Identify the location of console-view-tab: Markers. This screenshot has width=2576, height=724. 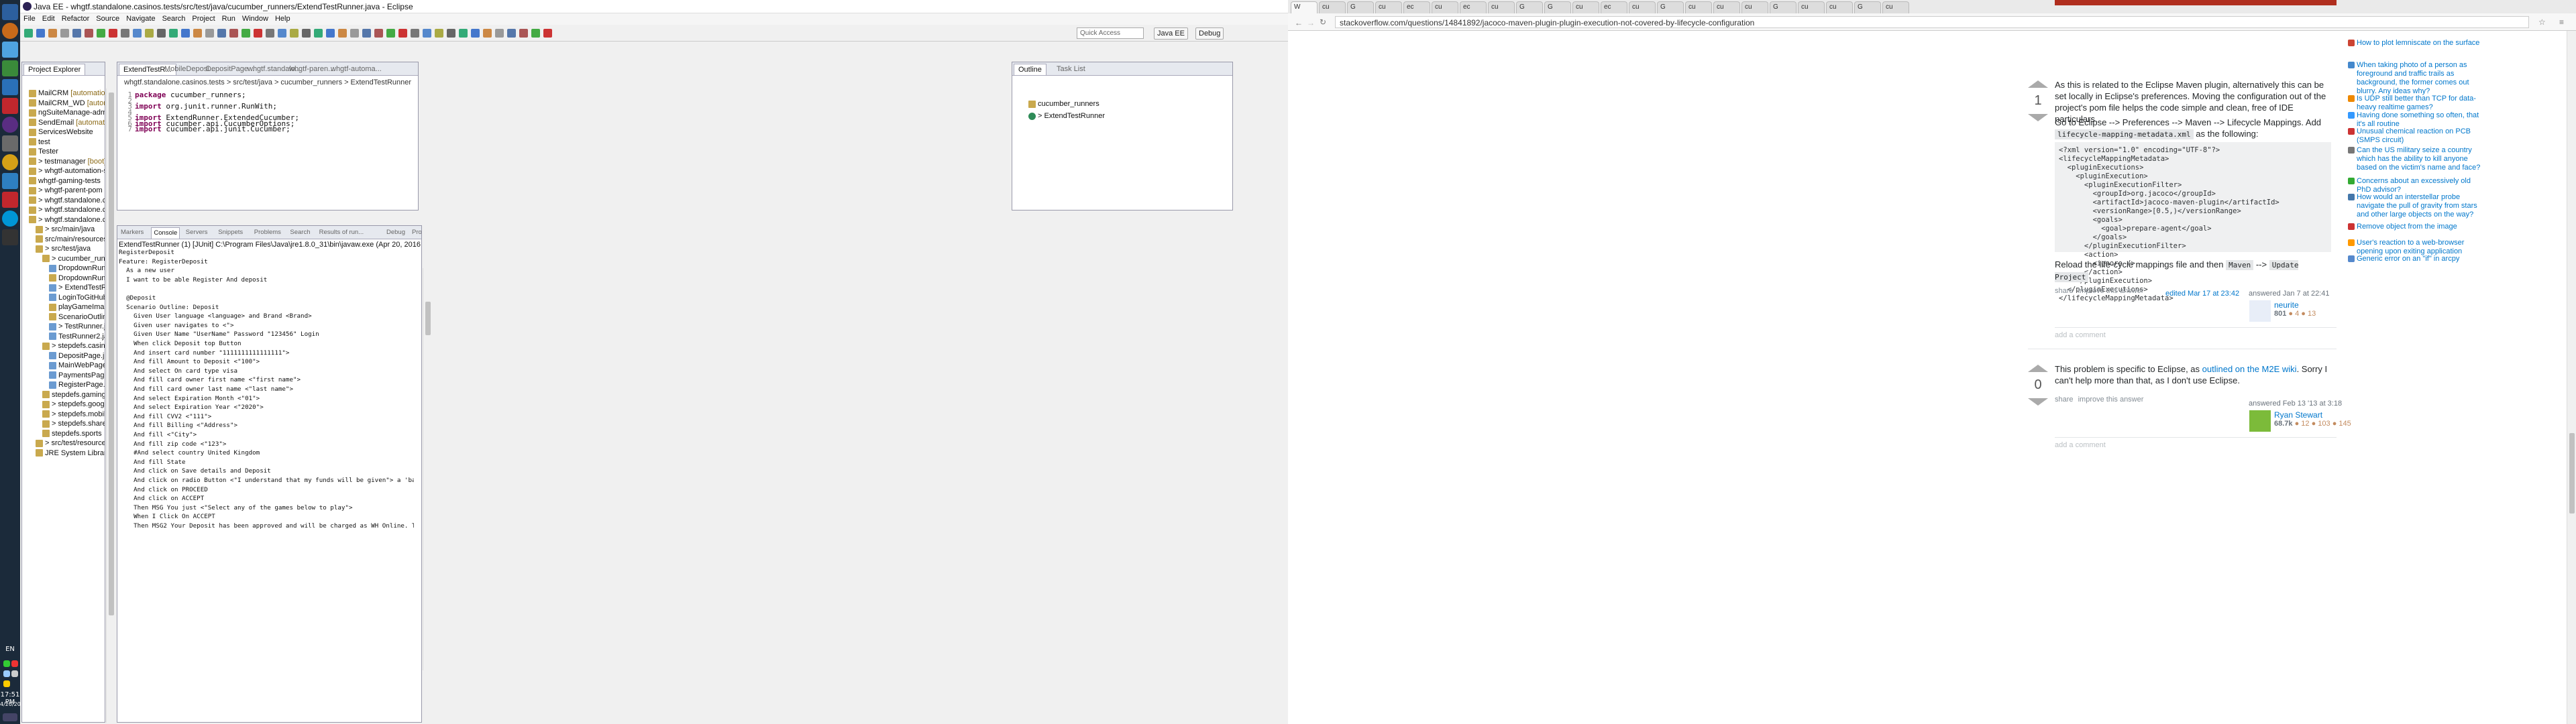
(132, 233).